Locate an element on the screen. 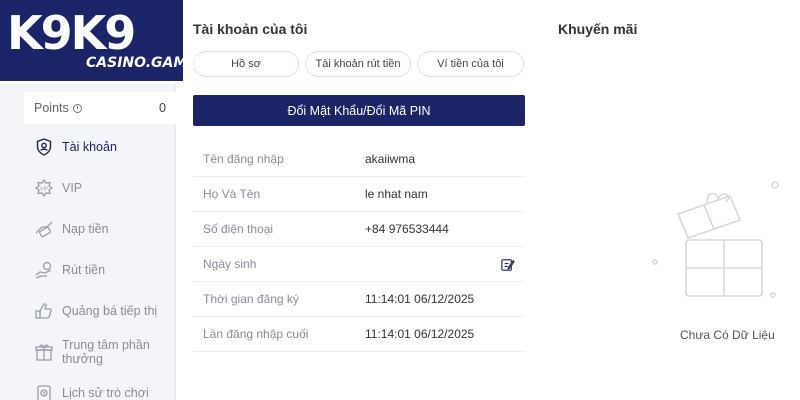 The image size is (800, 400). table-row: Thời gian đăng ký 11:14:01 06/12/2025 is located at coordinates (359, 299).